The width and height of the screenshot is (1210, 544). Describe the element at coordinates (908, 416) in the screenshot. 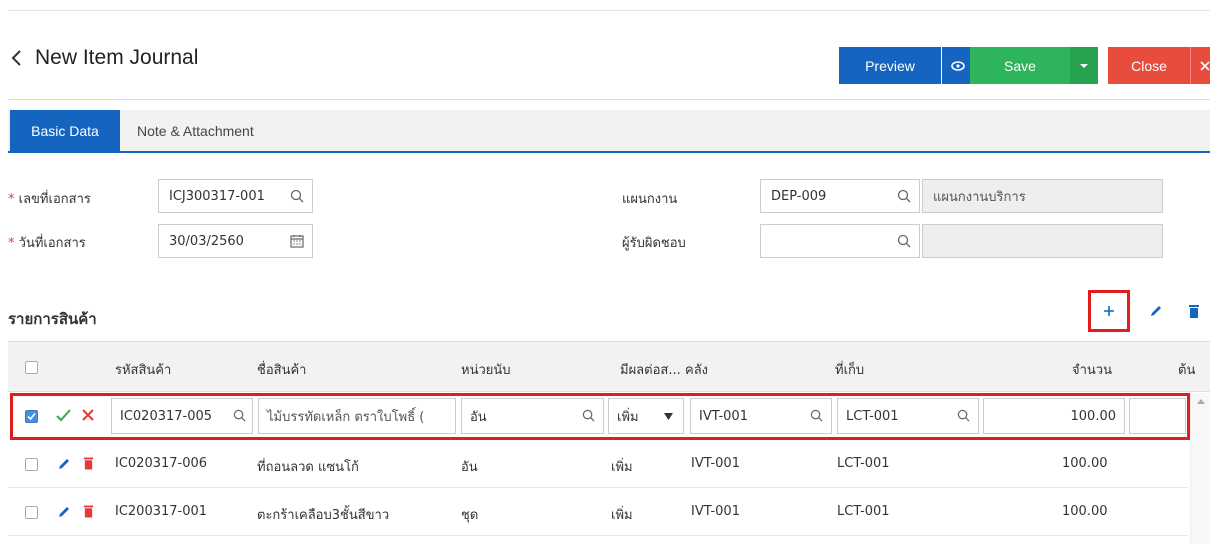

I see `location-input: LCT-001` at that location.